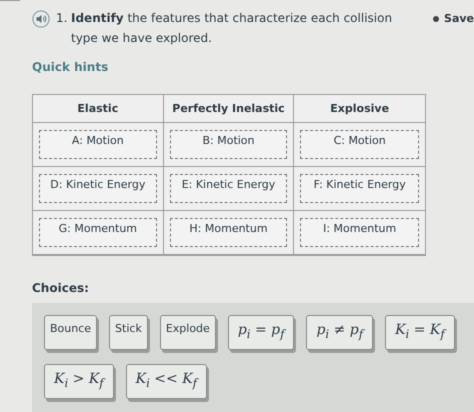  I want to click on drop-zone: I: Momentum, so click(359, 232).